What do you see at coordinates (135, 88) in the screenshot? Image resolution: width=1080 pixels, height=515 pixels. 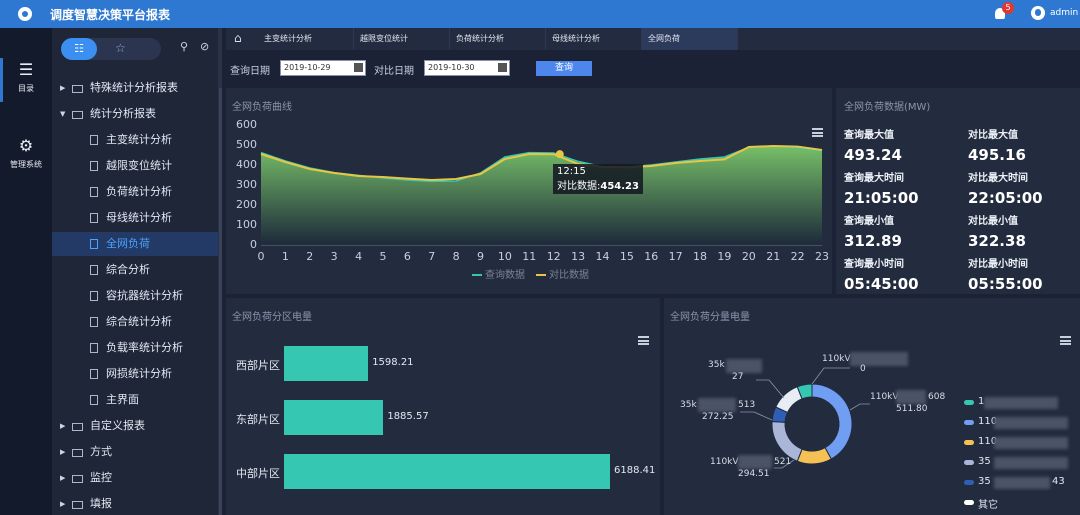 I see `tree-folder-item: ▶ 特殊统计分析报表` at bounding box center [135, 88].